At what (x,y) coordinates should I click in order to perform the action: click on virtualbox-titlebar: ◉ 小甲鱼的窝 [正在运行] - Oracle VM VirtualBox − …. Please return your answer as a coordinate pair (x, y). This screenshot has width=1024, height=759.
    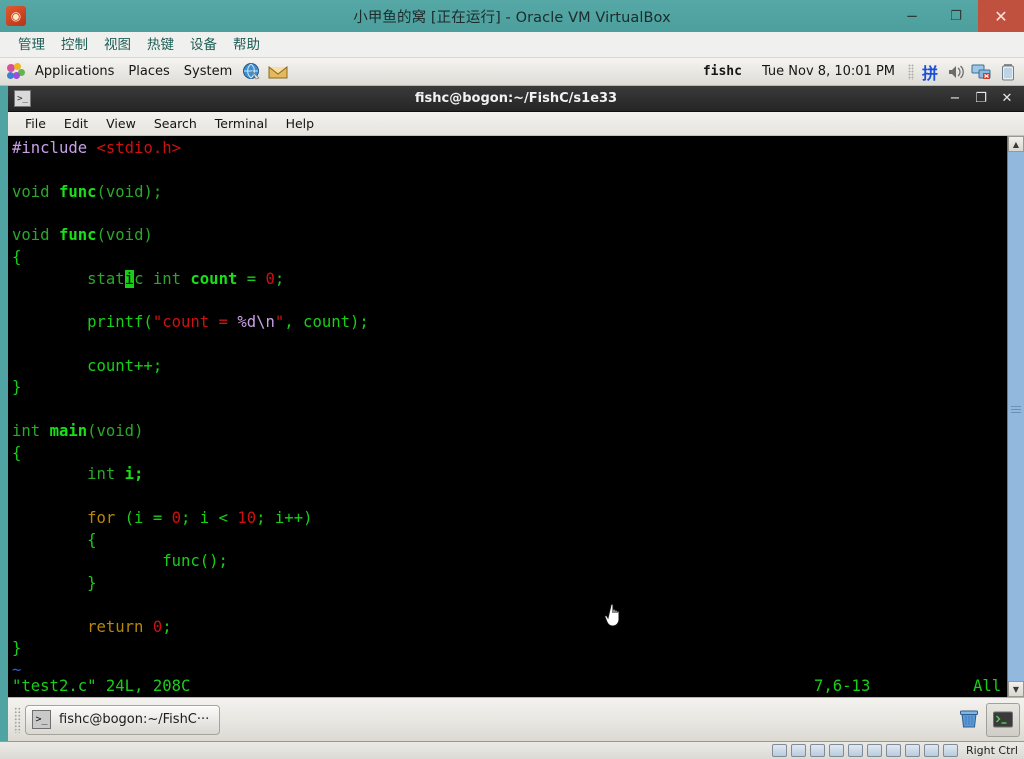
    Looking at the image, I should click on (512, 16).